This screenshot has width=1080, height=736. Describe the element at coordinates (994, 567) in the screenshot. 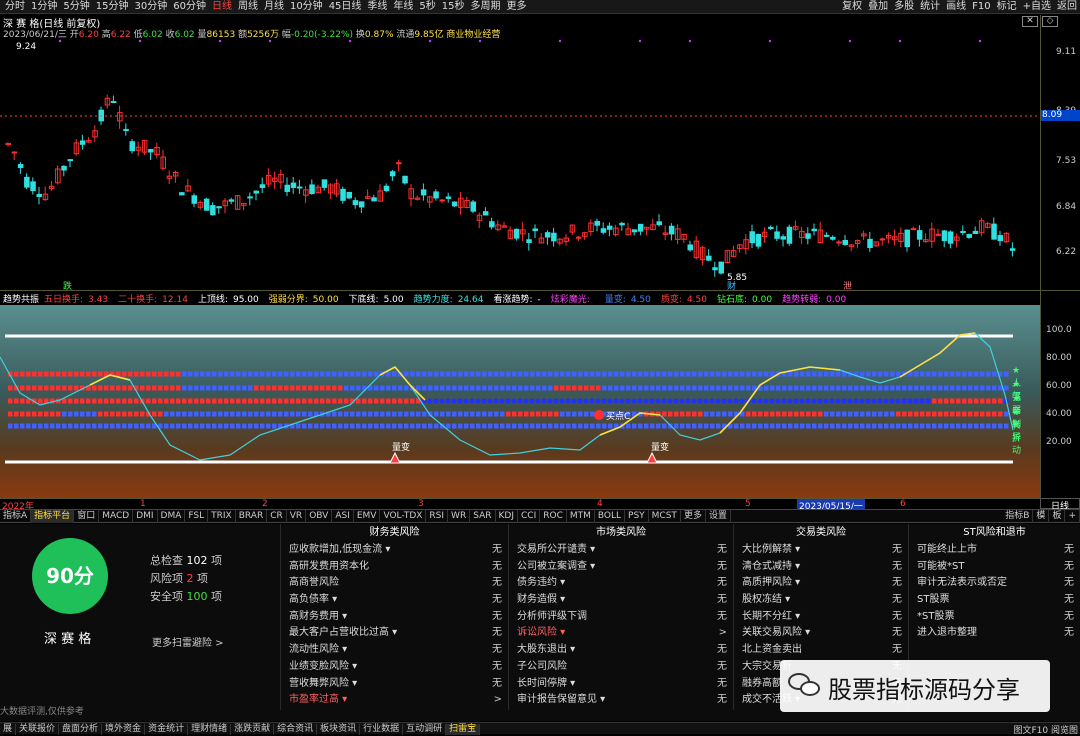

I see `risk-row: 可能被*ST 无` at that location.